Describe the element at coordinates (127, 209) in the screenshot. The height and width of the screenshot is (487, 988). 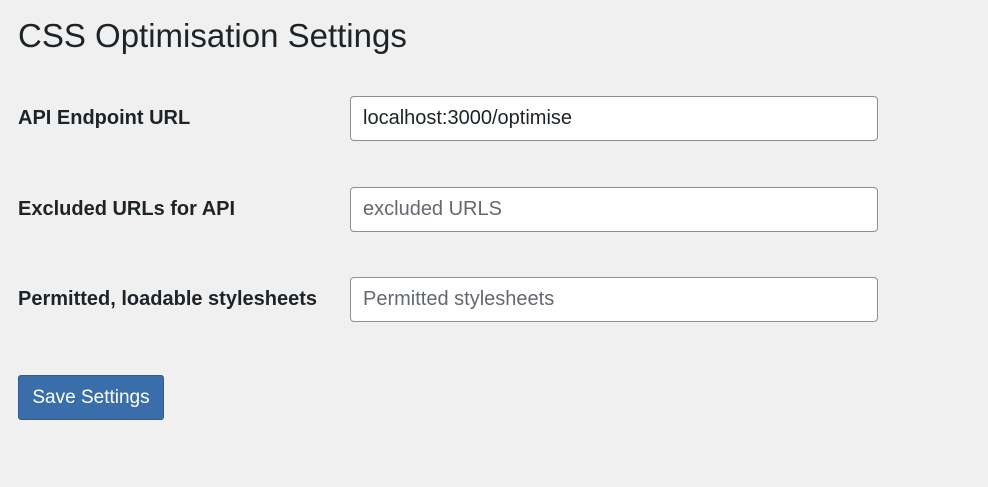
I see `excluded-urls-label: Excluded URLs for API` at that location.